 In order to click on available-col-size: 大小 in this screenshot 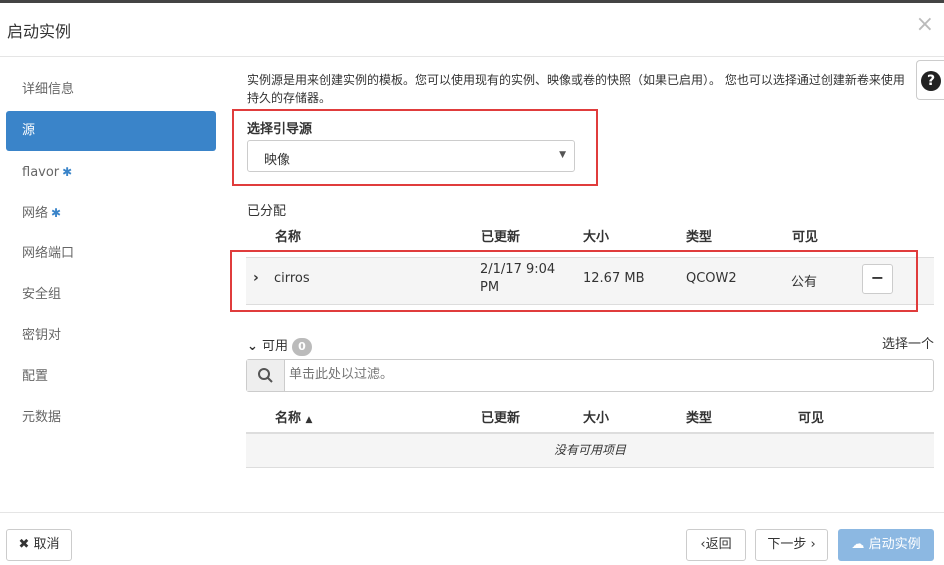, I will do `click(596, 416)`.